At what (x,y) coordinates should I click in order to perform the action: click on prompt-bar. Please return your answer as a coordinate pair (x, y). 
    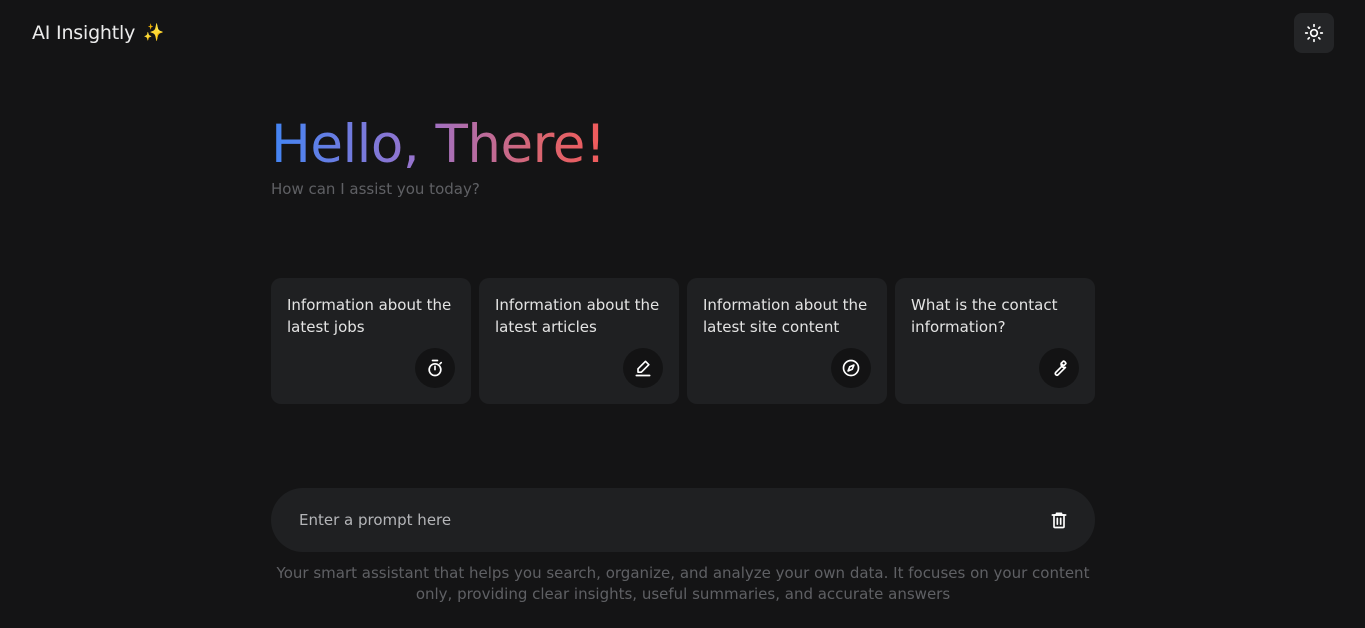
    Looking at the image, I should click on (683, 520).